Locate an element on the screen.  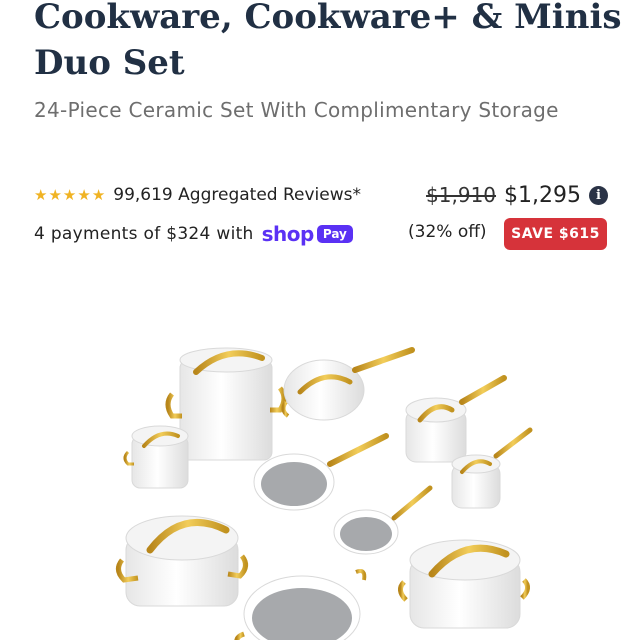
installments-row: 4 payments of $324 with shop Pay is located at coordinates (193, 234).